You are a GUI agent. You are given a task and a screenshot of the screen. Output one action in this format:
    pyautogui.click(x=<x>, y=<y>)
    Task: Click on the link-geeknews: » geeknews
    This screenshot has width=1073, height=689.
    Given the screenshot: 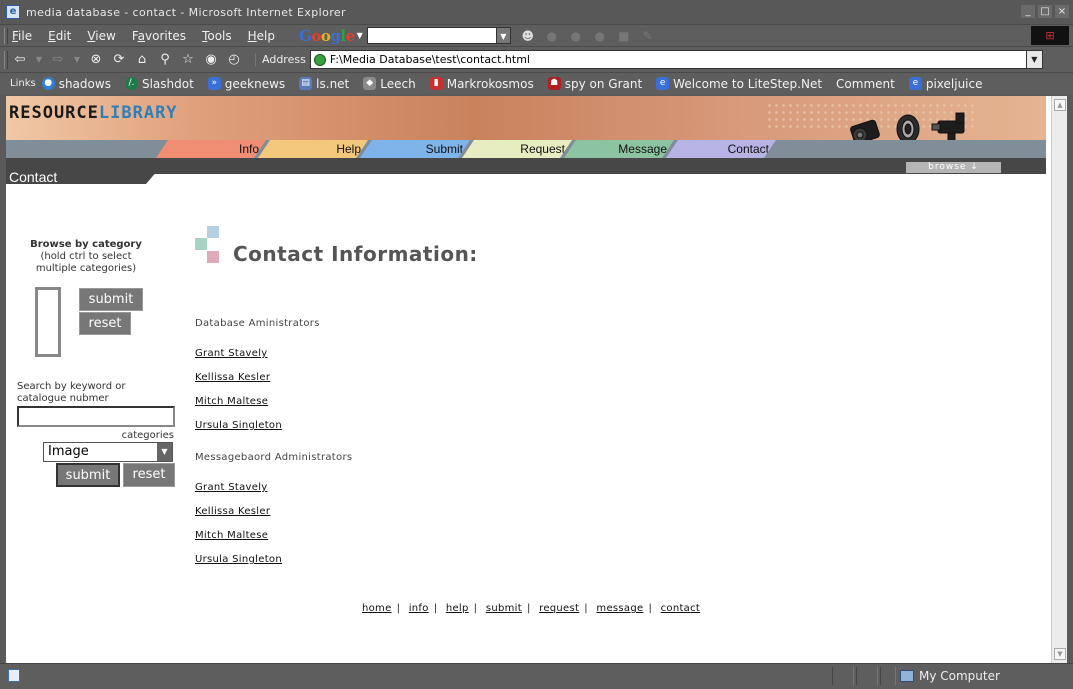 What is the action you would take?
    pyautogui.click(x=246, y=84)
    